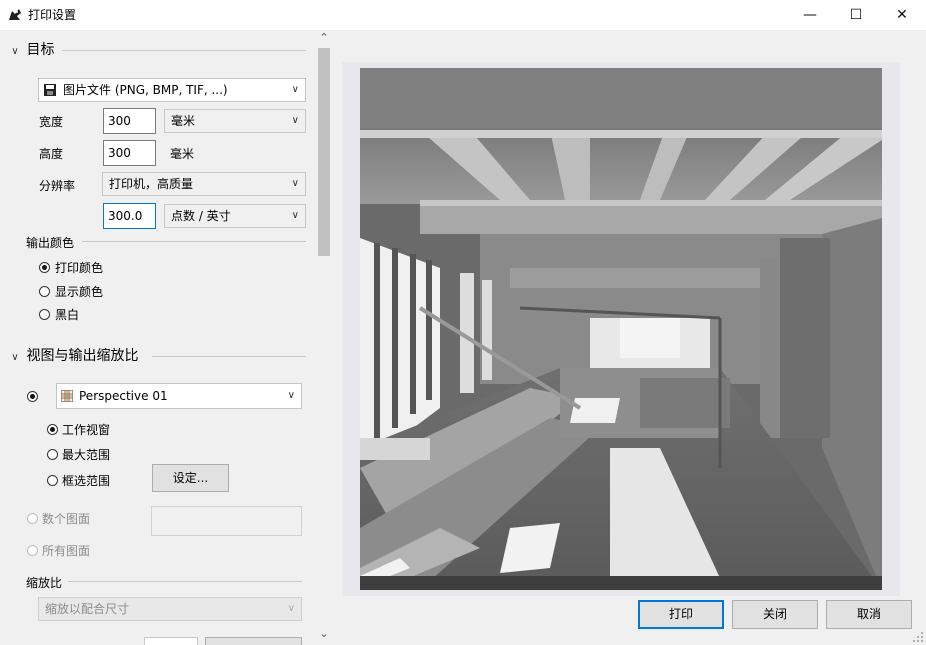  Describe the element at coordinates (324, 634) in the screenshot. I see `scroll-down-arrow: ⌄` at that location.